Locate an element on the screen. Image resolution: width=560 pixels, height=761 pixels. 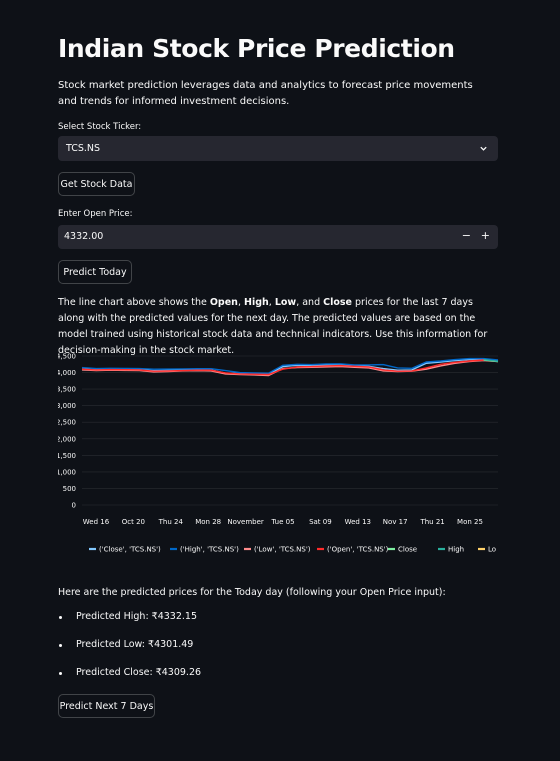
ticker-select-value: TCS.NS is located at coordinates (83, 148).